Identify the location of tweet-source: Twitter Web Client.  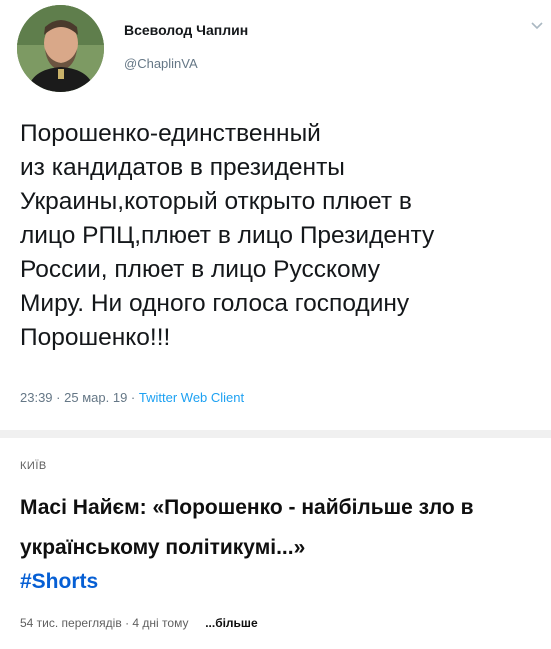
(191, 397).